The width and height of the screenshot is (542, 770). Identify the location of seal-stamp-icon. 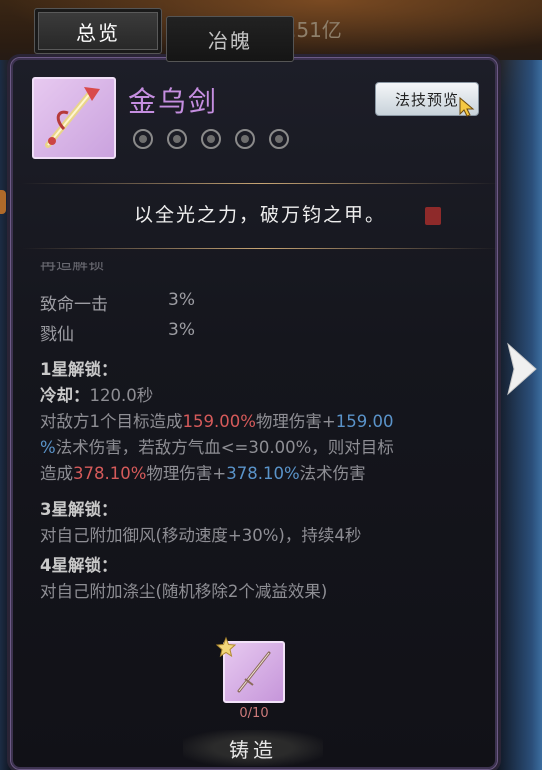
(433, 216).